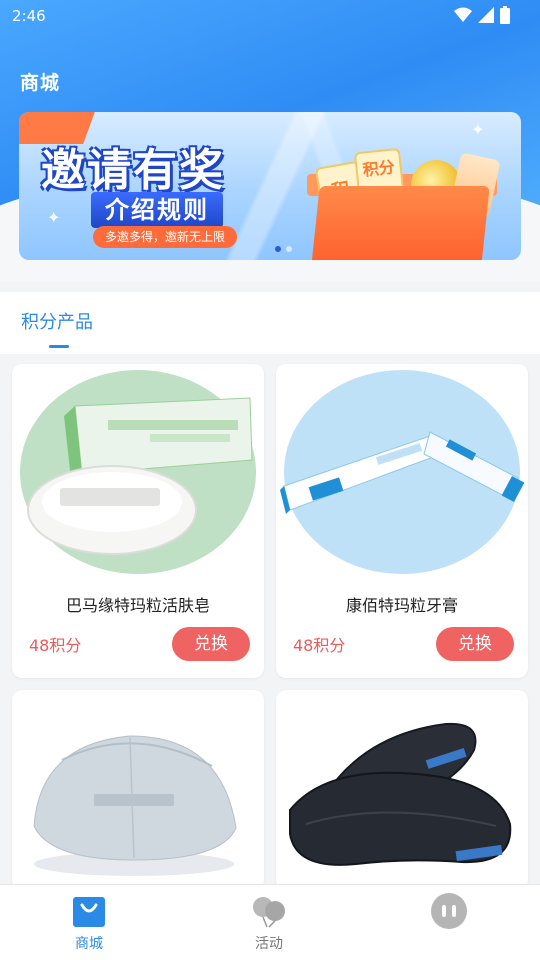 The image size is (540, 960). Describe the element at coordinates (505, 15) in the screenshot. I see `battery-icon` at that location.